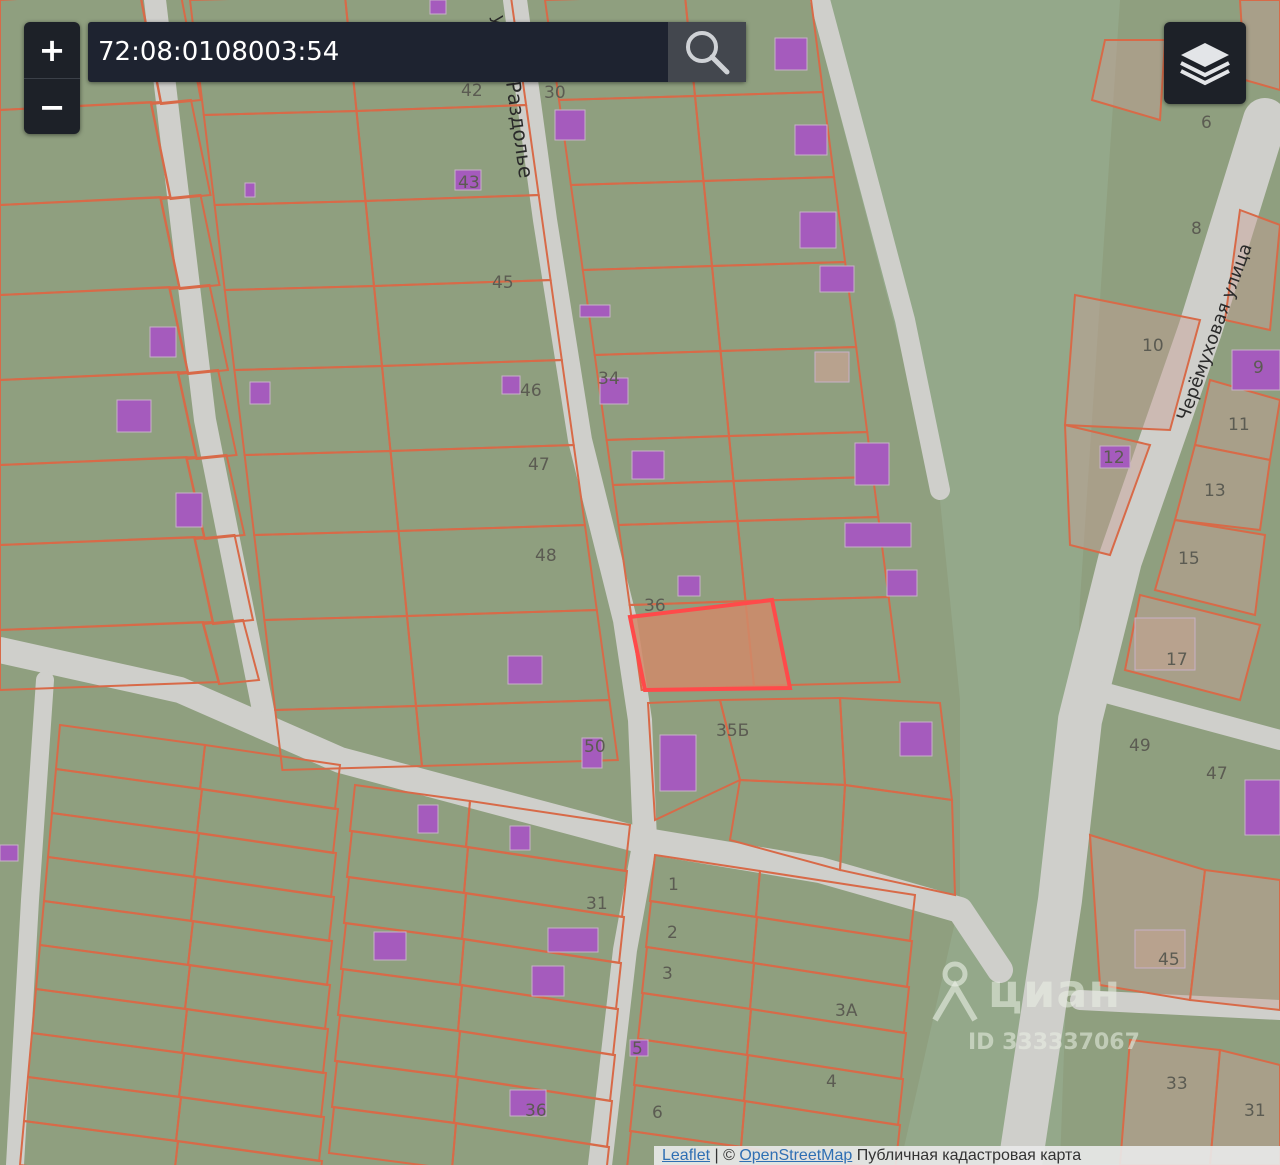 Image resolution: width=1280 pixels, height=1165 pixels. Describe the element at coordinates (595, 747) in the screenshot. I see `parcel-number: 50` at that location.